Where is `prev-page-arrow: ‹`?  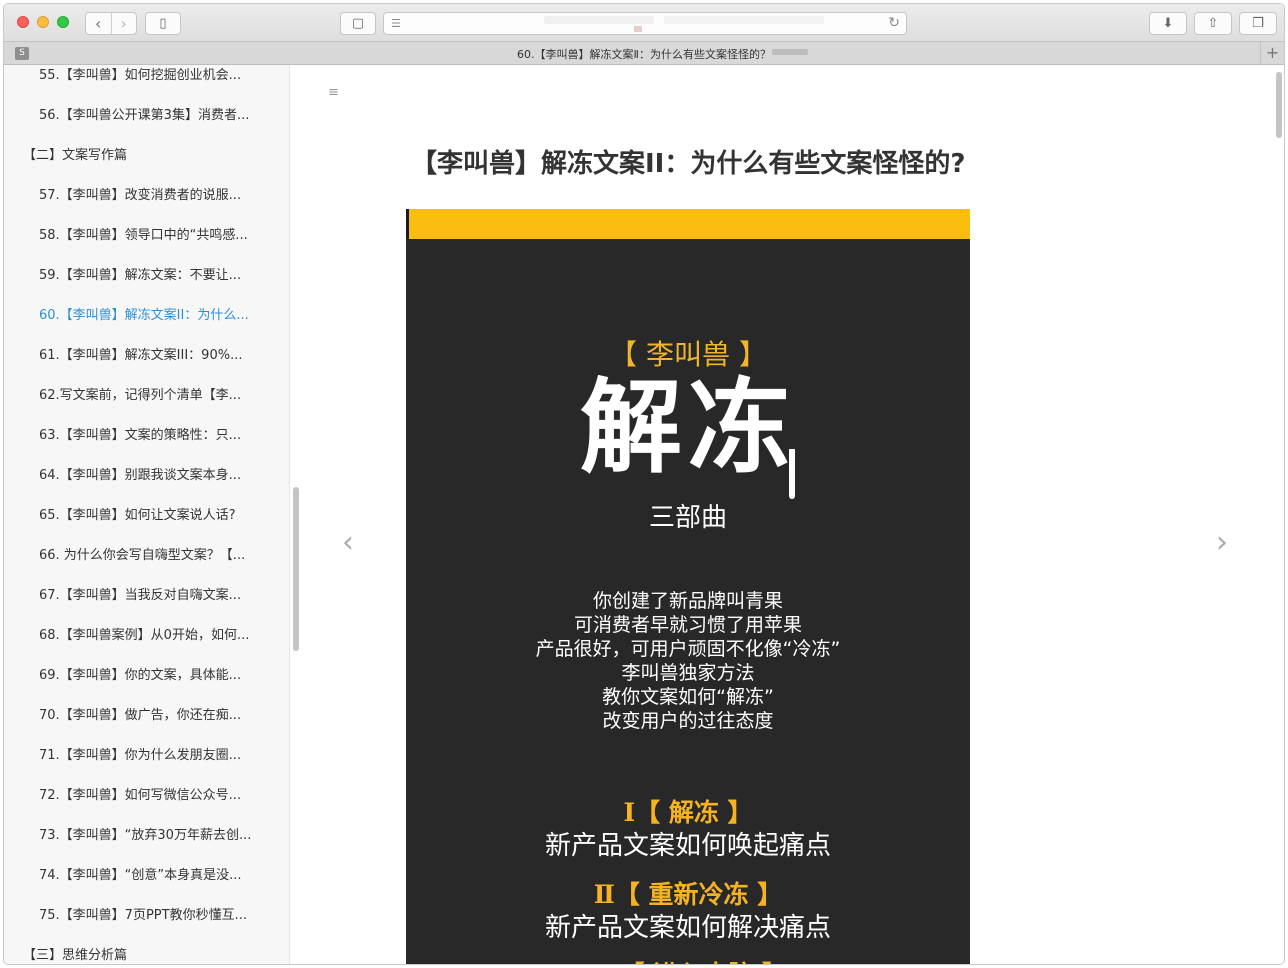
prev-page-arrow: ‹ is located at coordinates (348, 542).